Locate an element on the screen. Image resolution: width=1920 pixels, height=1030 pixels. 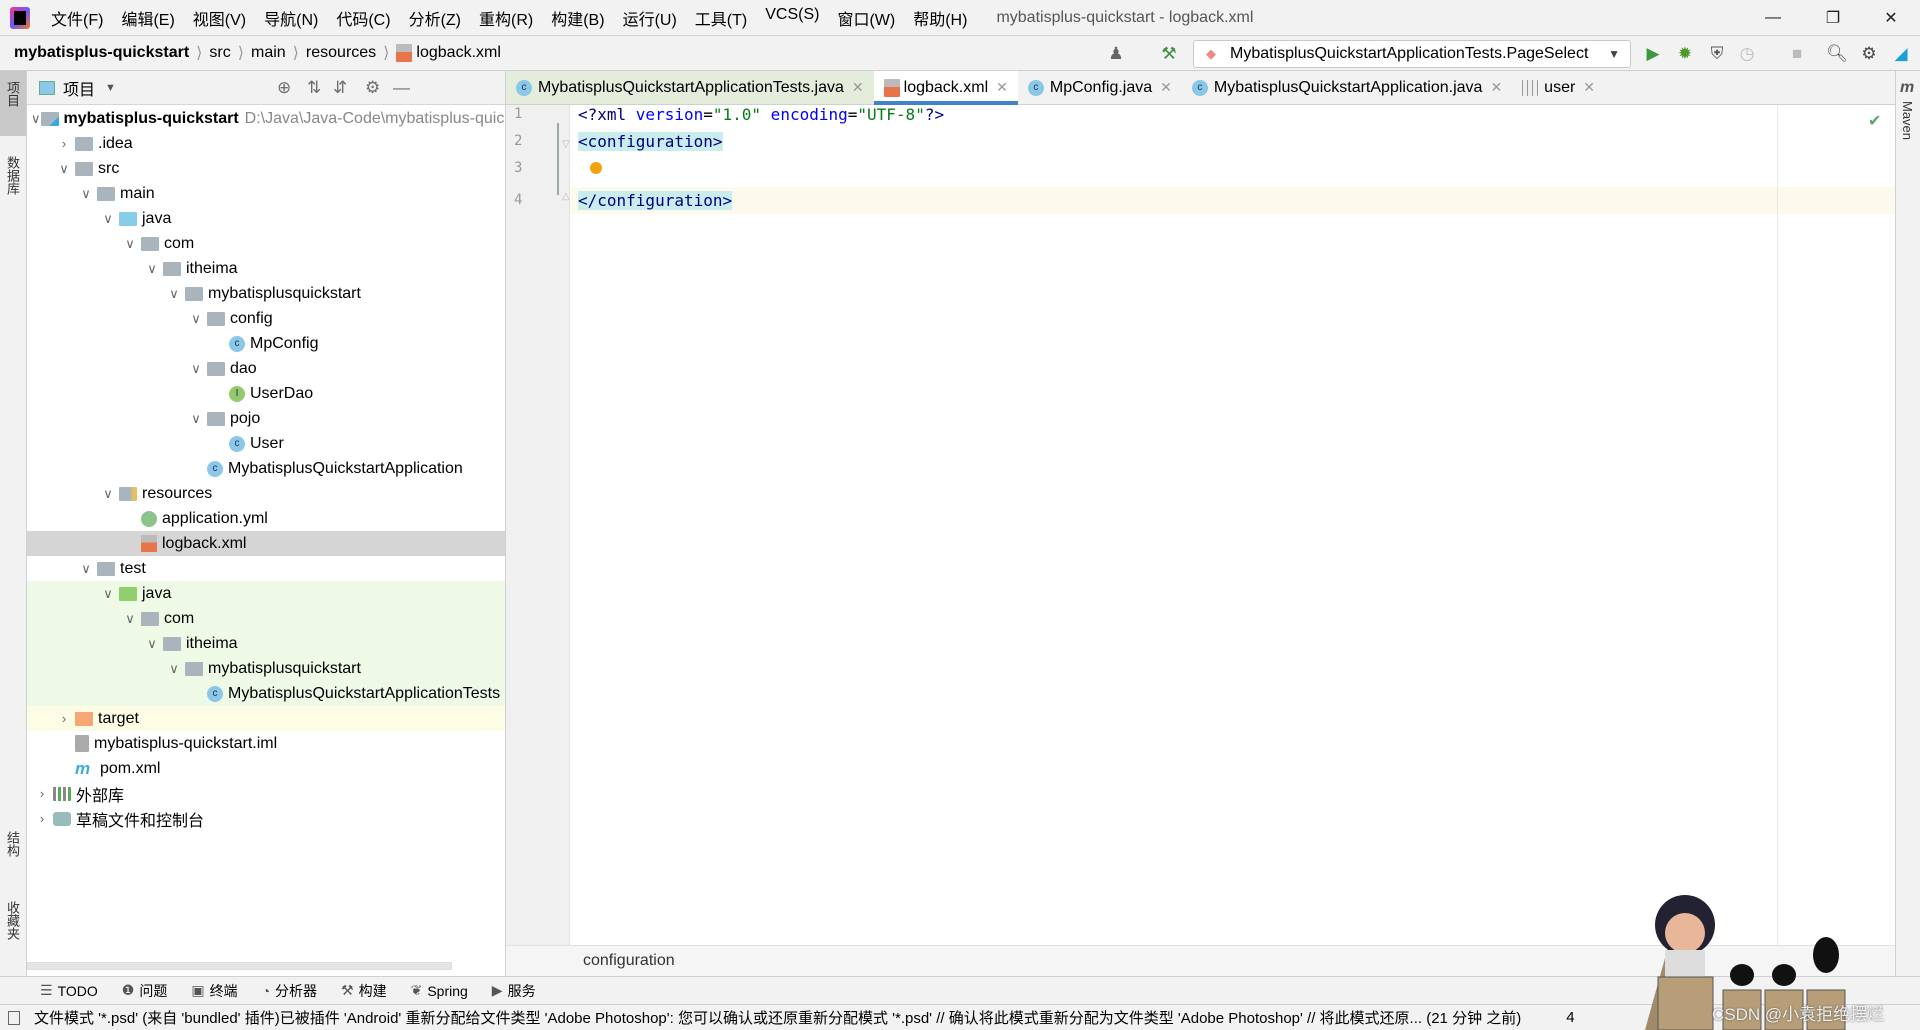
tree-item: m pom.xml is located at coordinates (266, 768).